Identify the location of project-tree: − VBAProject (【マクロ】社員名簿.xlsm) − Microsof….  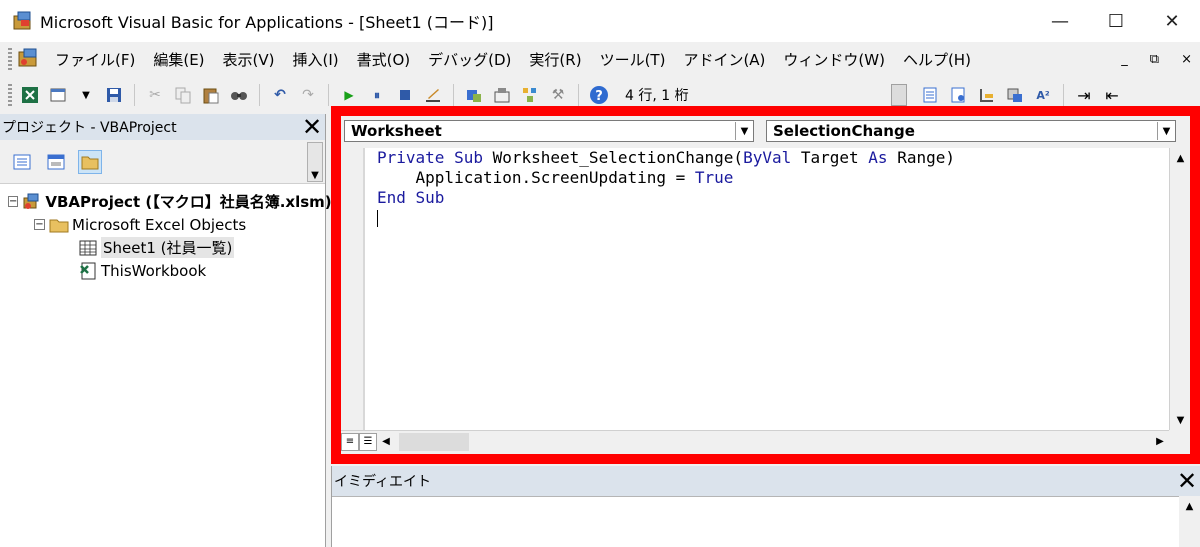
(166, 233).